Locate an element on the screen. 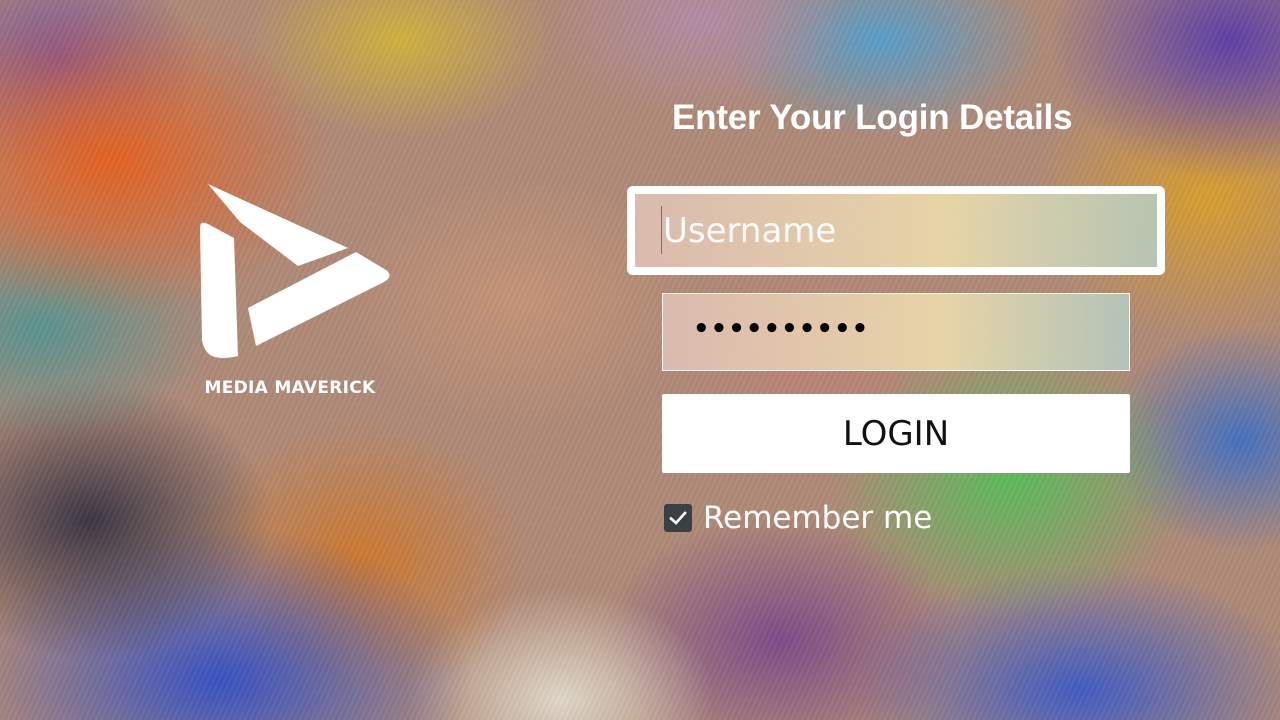 This screenshot has width=1280, height=720. brand-name: MEDIA MAVERICK is located at coordinates (290, 388).